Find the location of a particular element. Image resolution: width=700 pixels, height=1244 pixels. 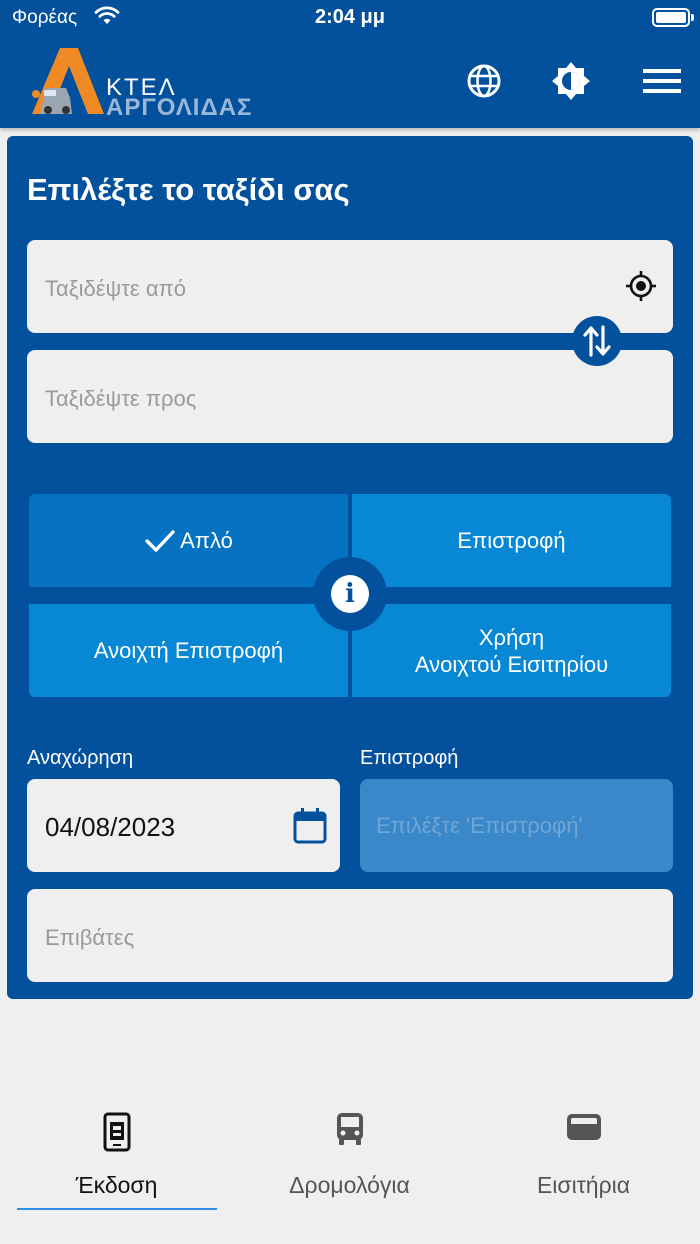

passengers-placeholder: Επιβάτες is located at coordinates (90, 937).